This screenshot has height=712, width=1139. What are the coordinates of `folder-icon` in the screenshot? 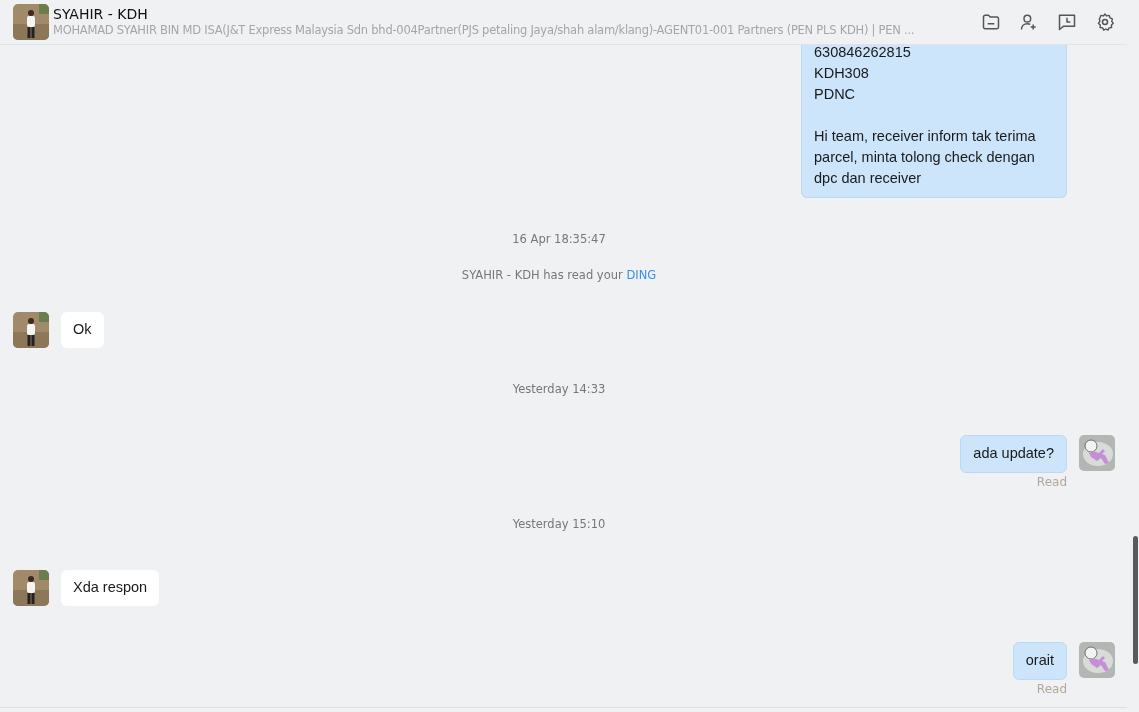 It's located at (991, 22).